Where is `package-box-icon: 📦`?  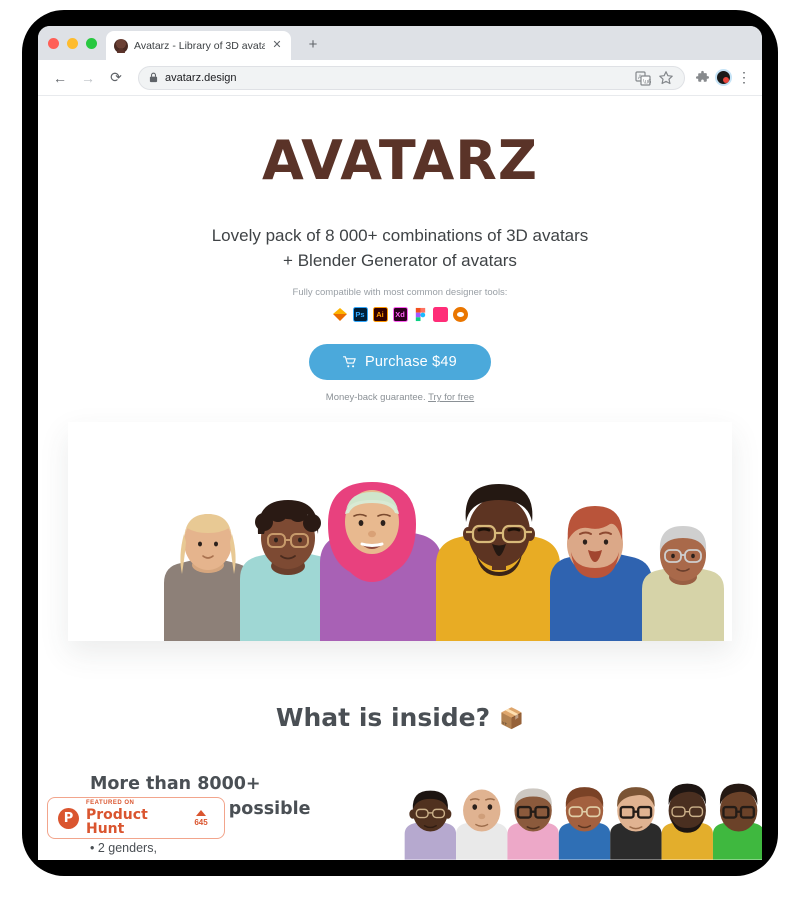
package-box-icon: 📦 is located at coordinates (512, 717).